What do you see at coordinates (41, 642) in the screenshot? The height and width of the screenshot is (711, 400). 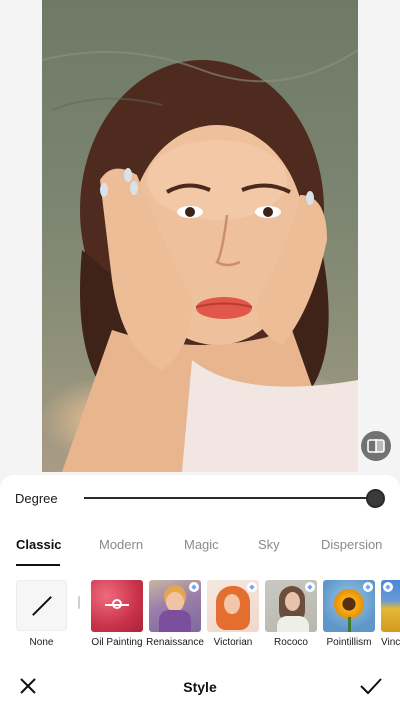 I see `style-none-label: None` at bounding box center [41, 642].